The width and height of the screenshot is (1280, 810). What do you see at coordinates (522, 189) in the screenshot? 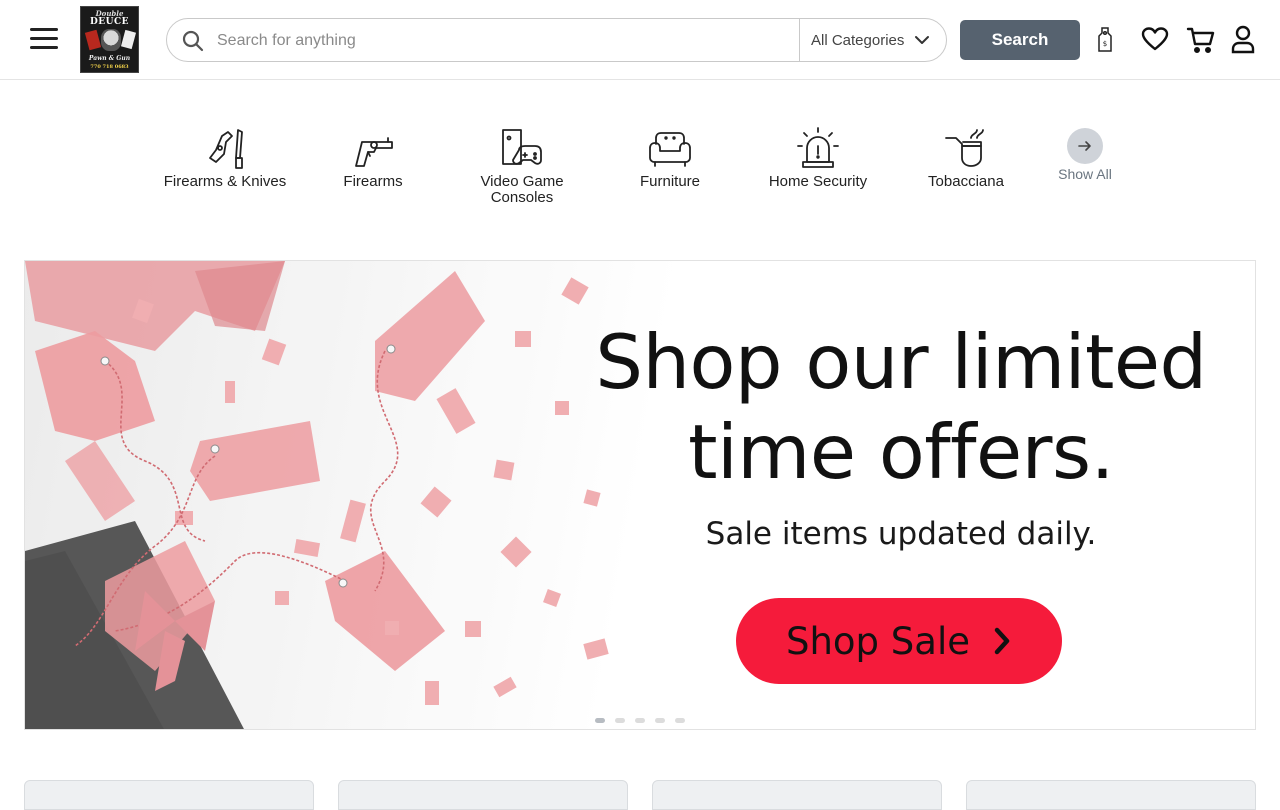
I see `category-label: Video Game Consoles` at bounding box center [522, 189].